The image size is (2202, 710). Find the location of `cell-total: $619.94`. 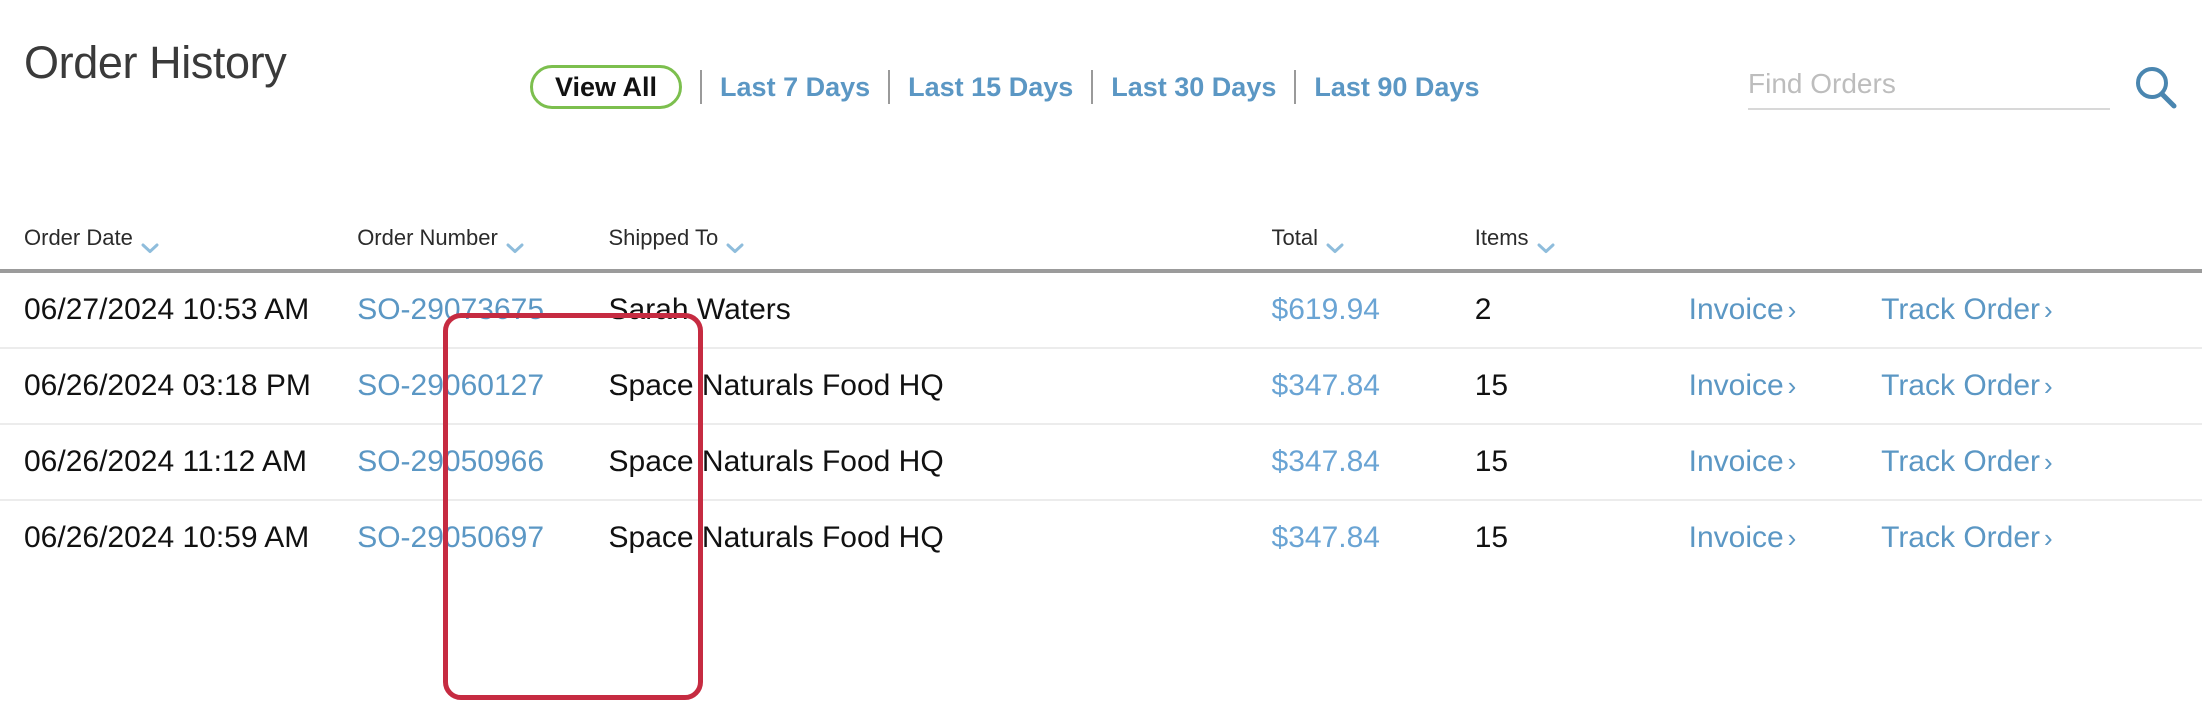

cell-total: $619.94 is located at coordinates (1373, 310).